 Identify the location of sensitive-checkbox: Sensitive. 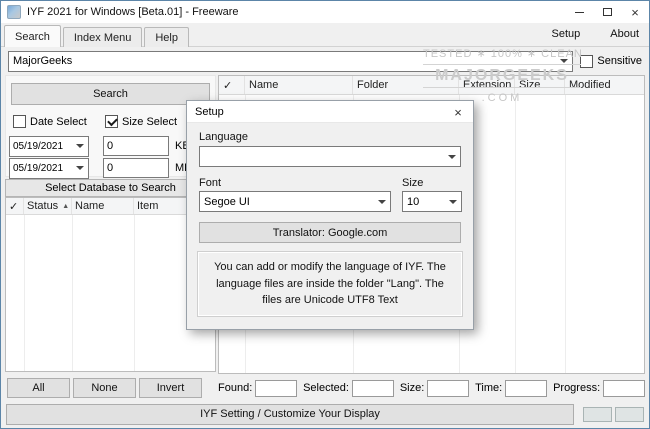
(611, 61).